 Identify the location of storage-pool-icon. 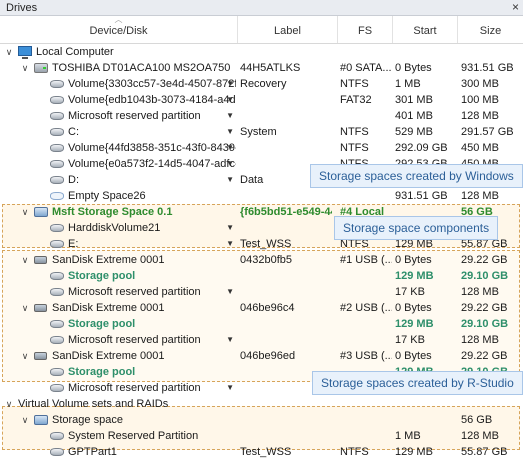
(41, 212).